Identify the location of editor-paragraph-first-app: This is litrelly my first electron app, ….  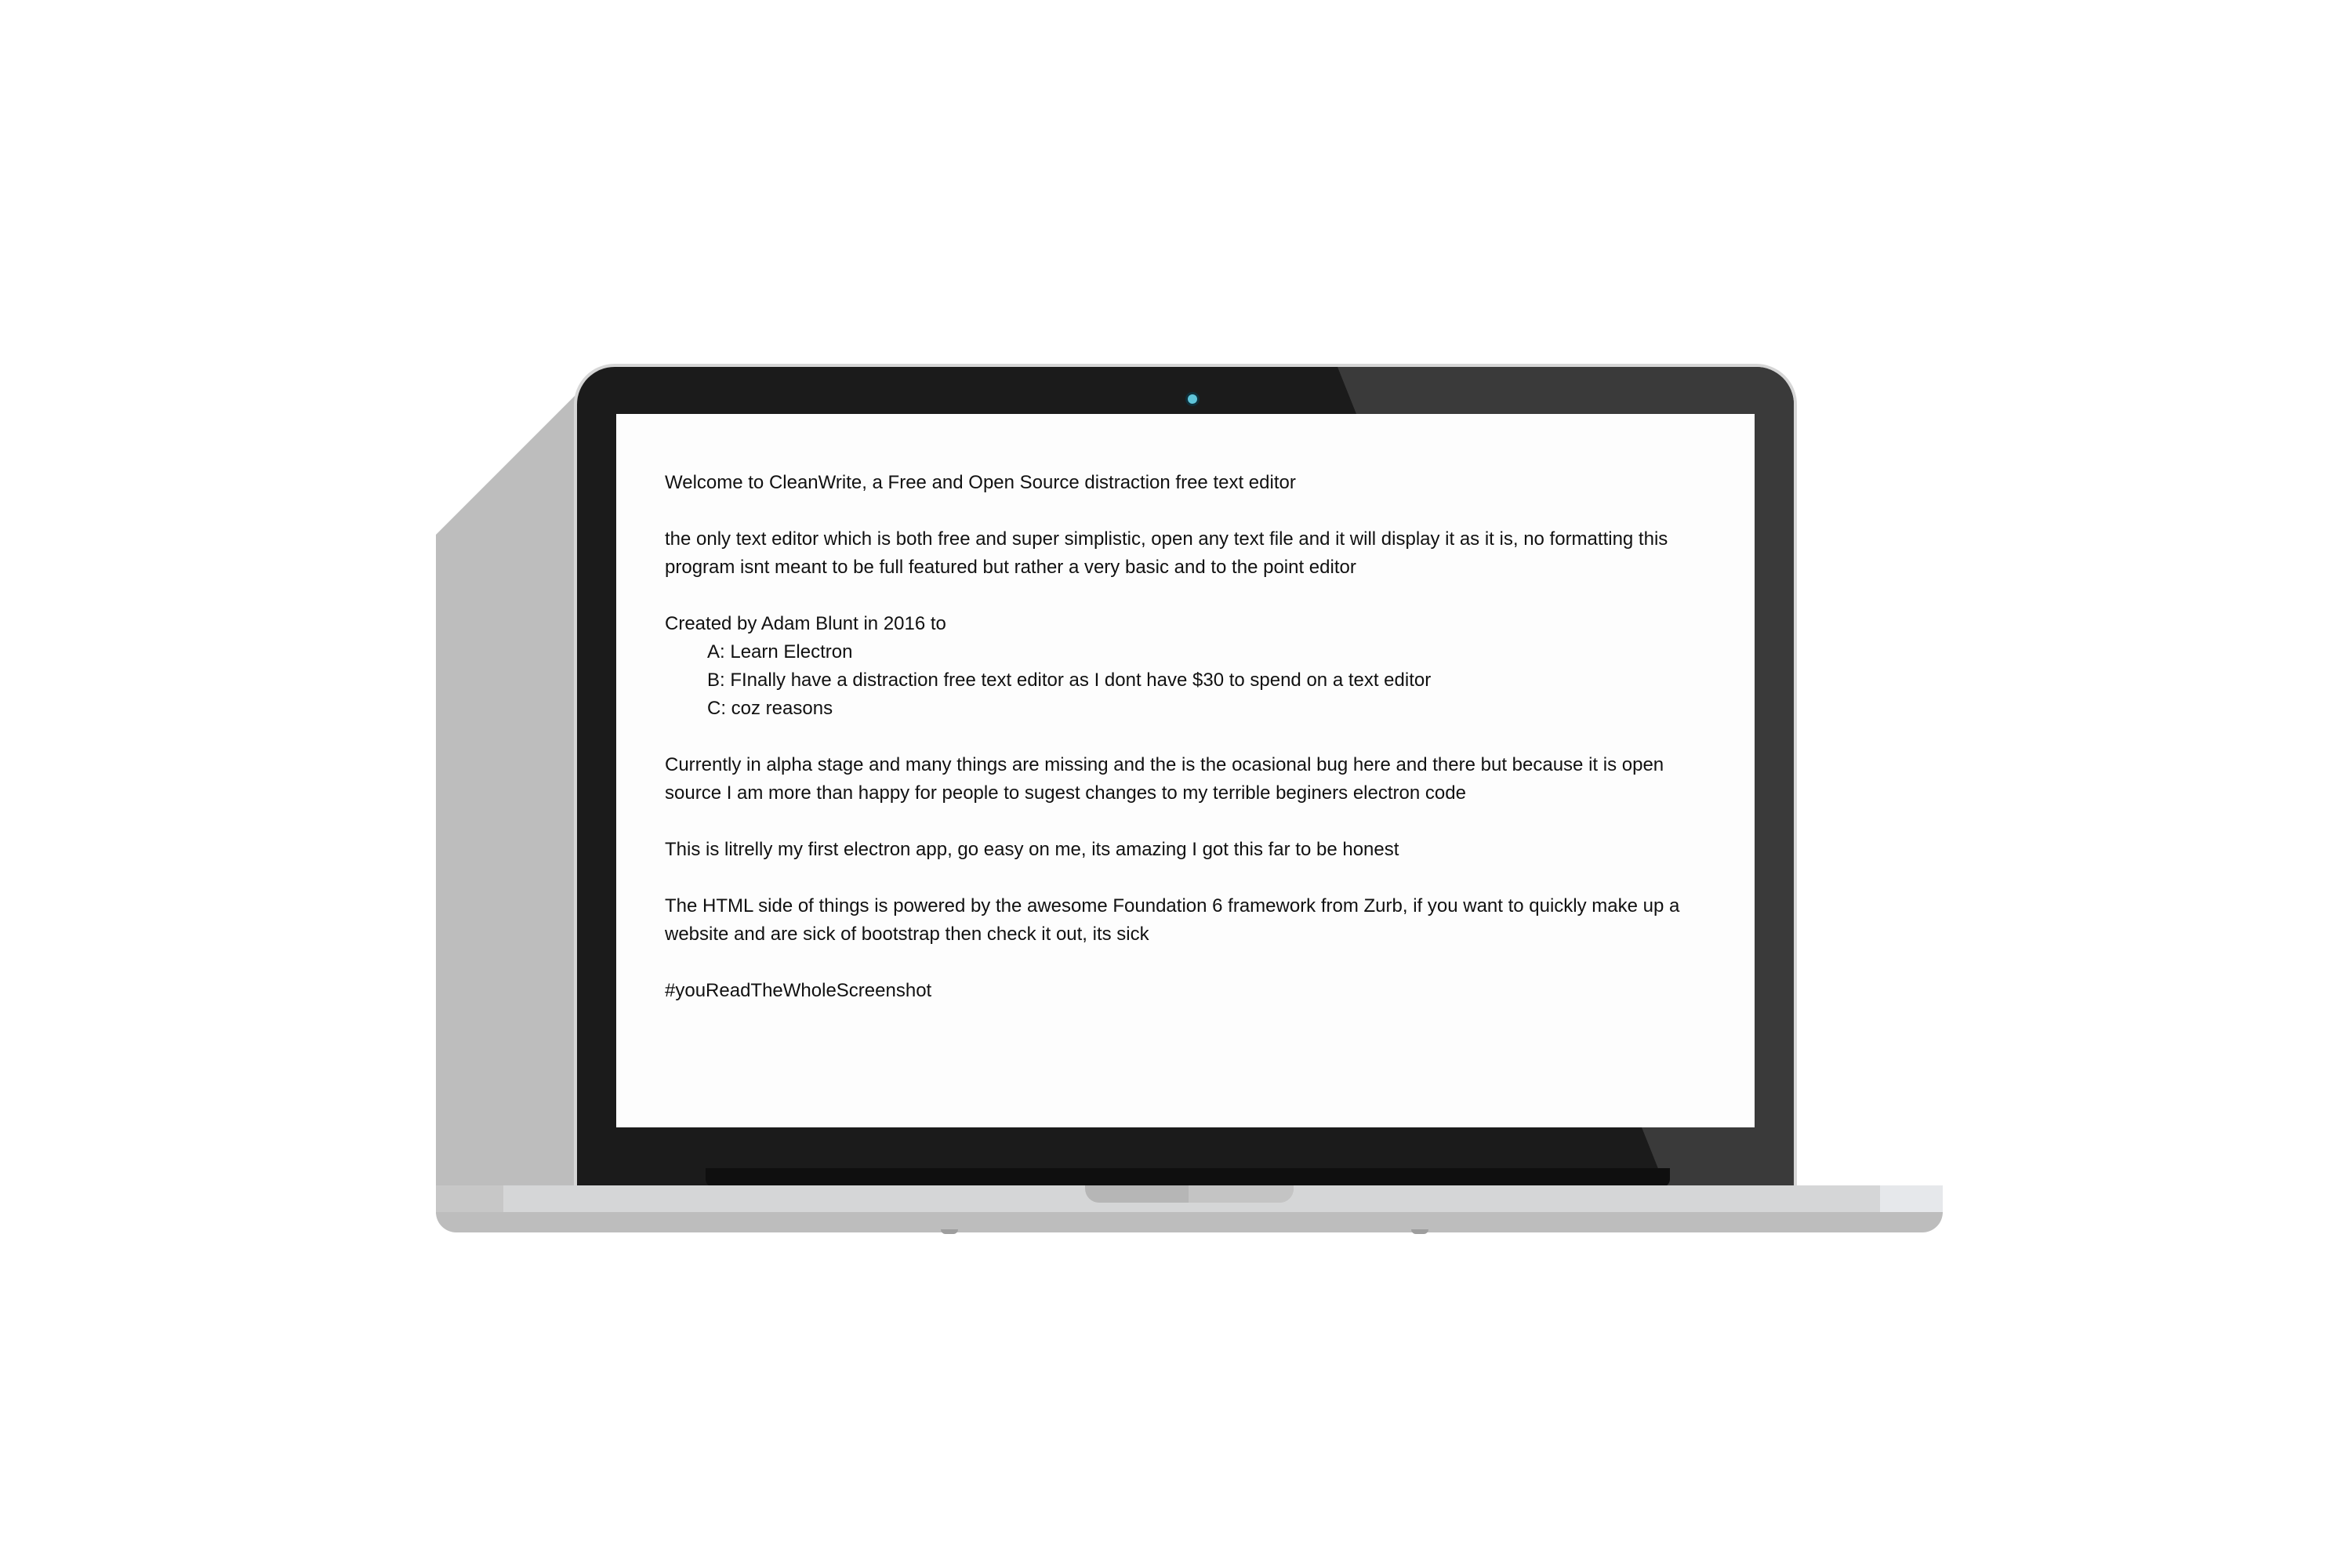
(1032, 850).